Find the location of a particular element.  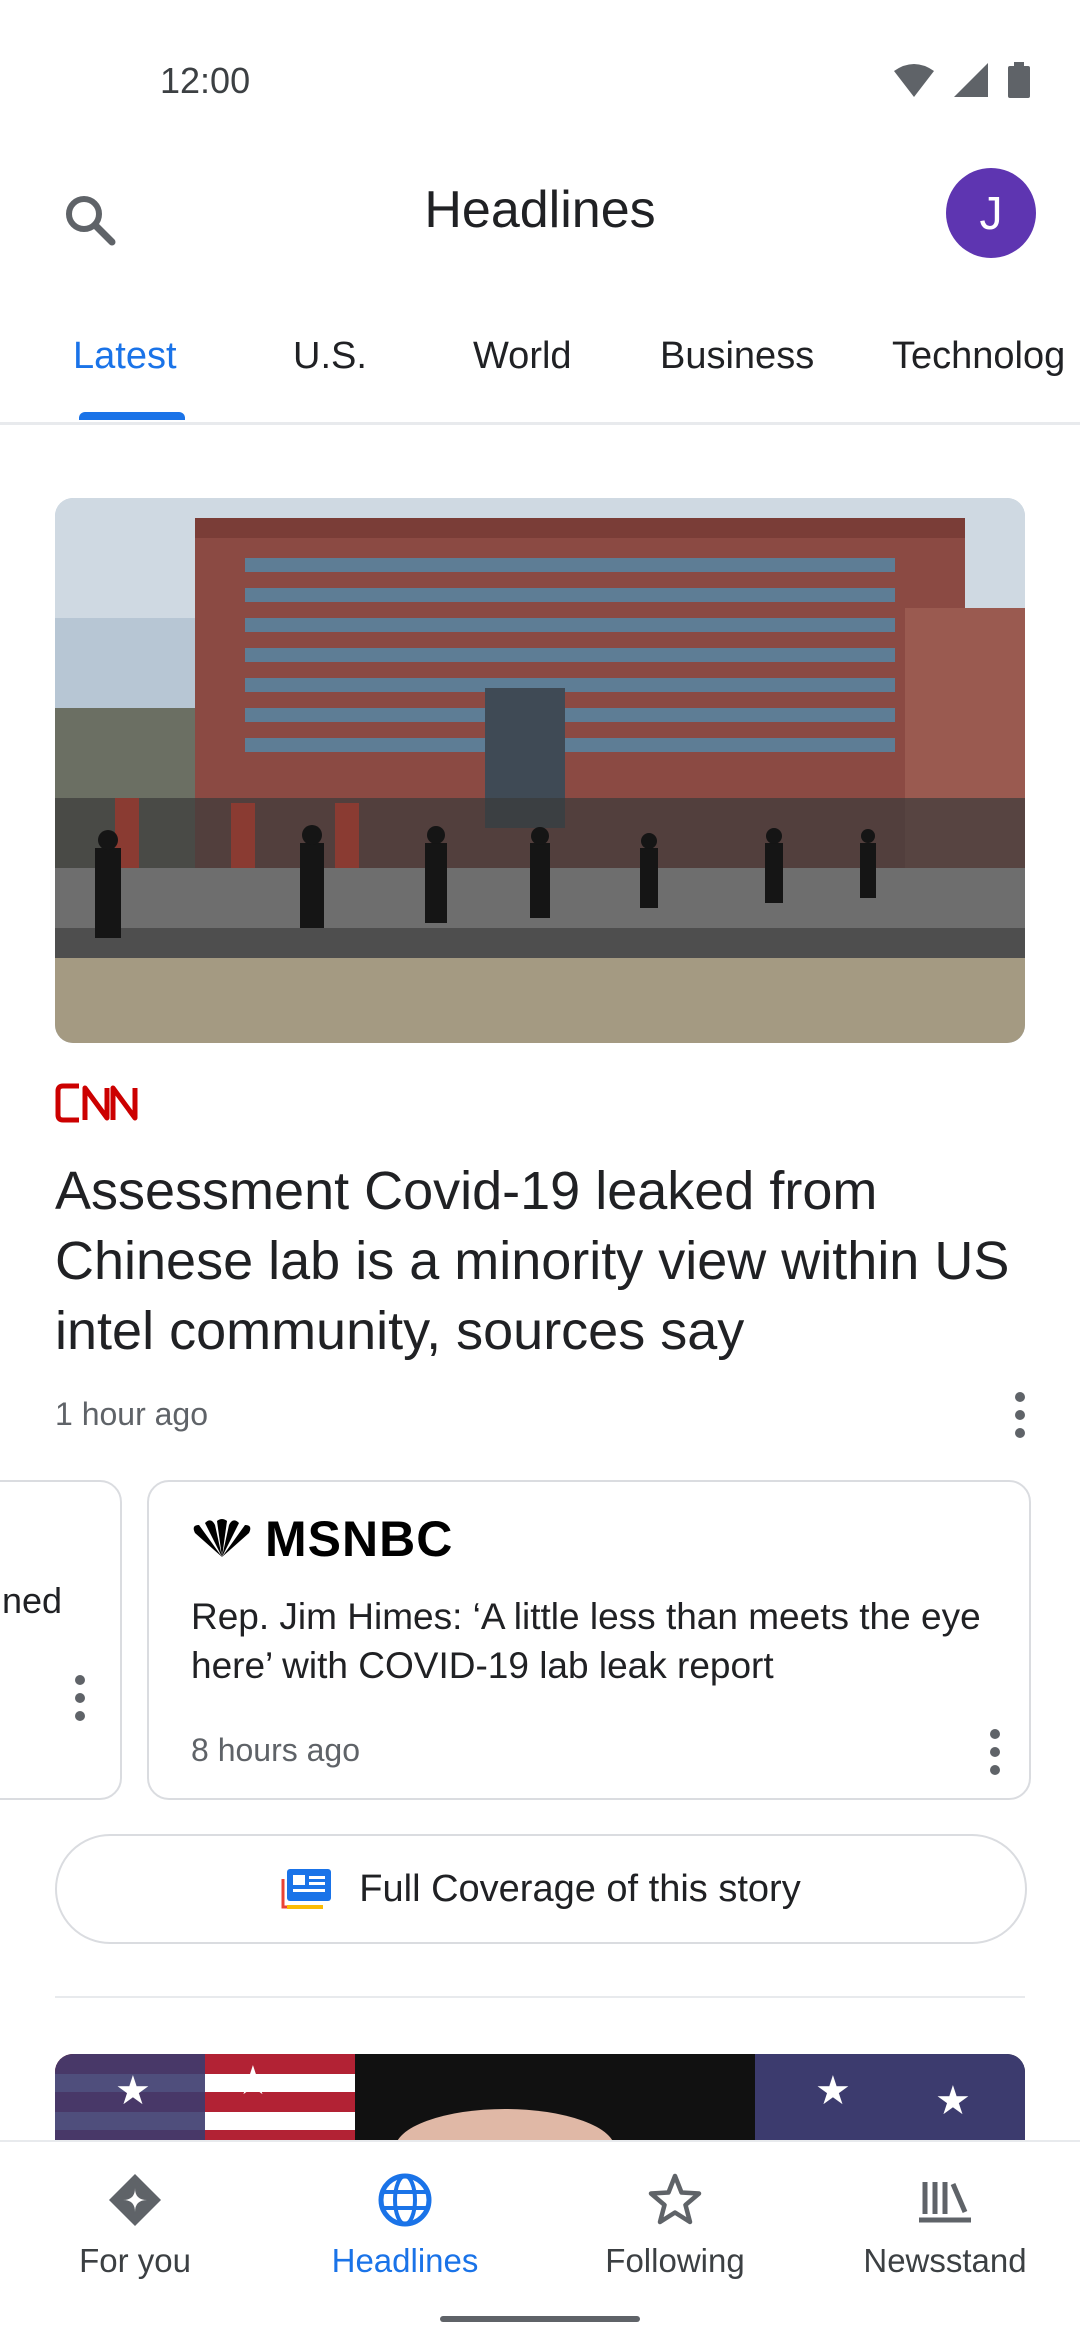

full-coverage-label: Full Coverage of this story is located at coordinates (580, 1888).